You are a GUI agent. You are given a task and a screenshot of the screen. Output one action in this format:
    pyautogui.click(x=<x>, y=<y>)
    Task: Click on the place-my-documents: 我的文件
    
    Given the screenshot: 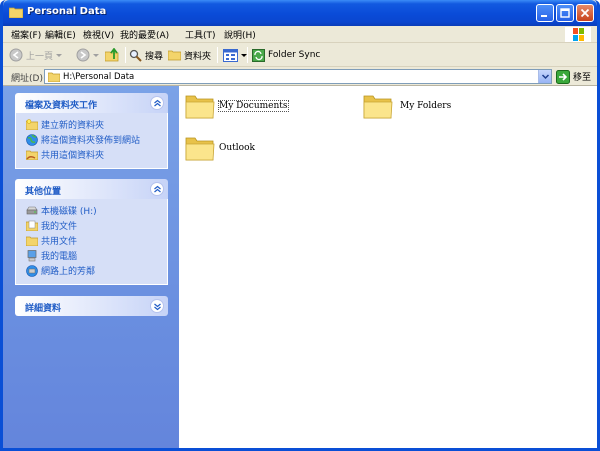 What is the action you would take?
    pyautogui.click(x=96, y=225)
    